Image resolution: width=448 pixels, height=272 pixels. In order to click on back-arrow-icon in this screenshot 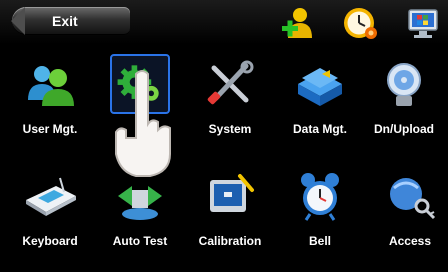, I will do `click(18, 21)`.